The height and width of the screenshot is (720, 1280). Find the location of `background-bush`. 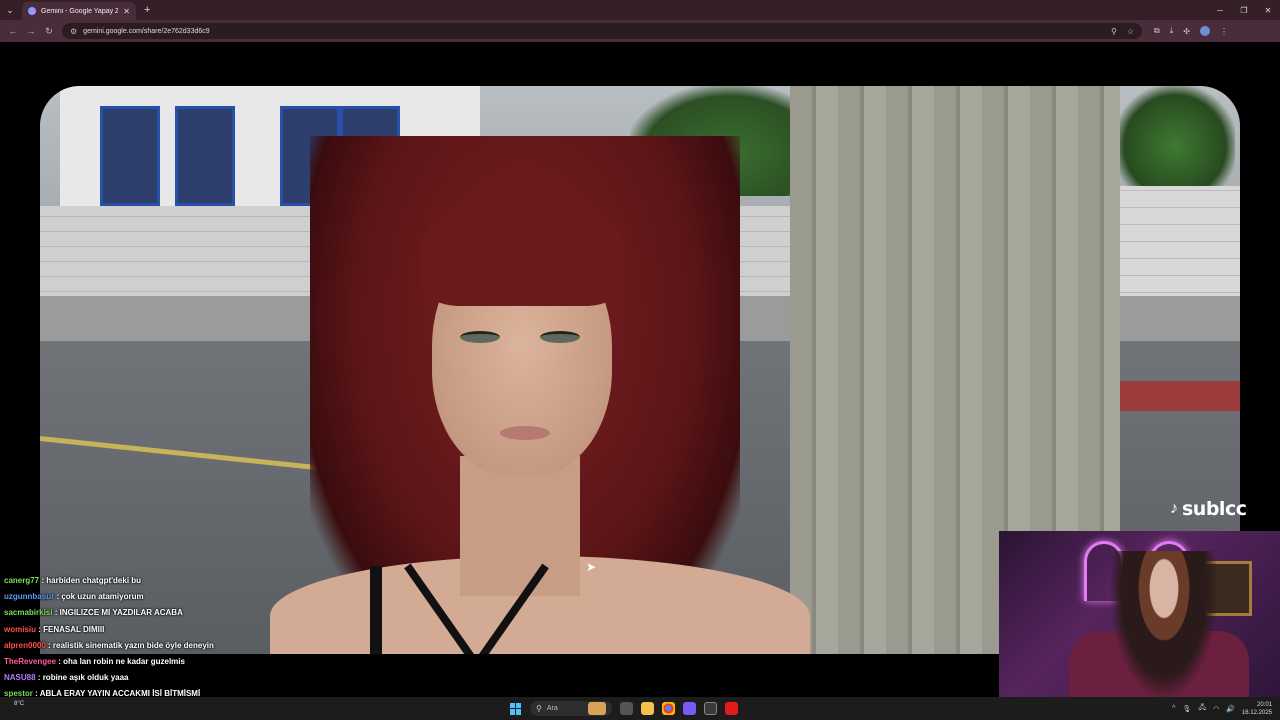

background-bush is located at coordinates (1175, 136).